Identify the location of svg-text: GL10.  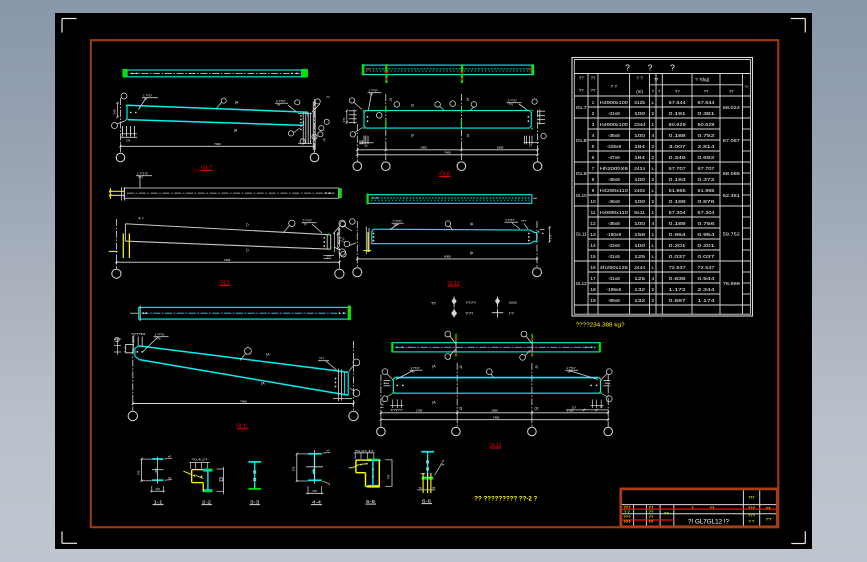
(582, 195).